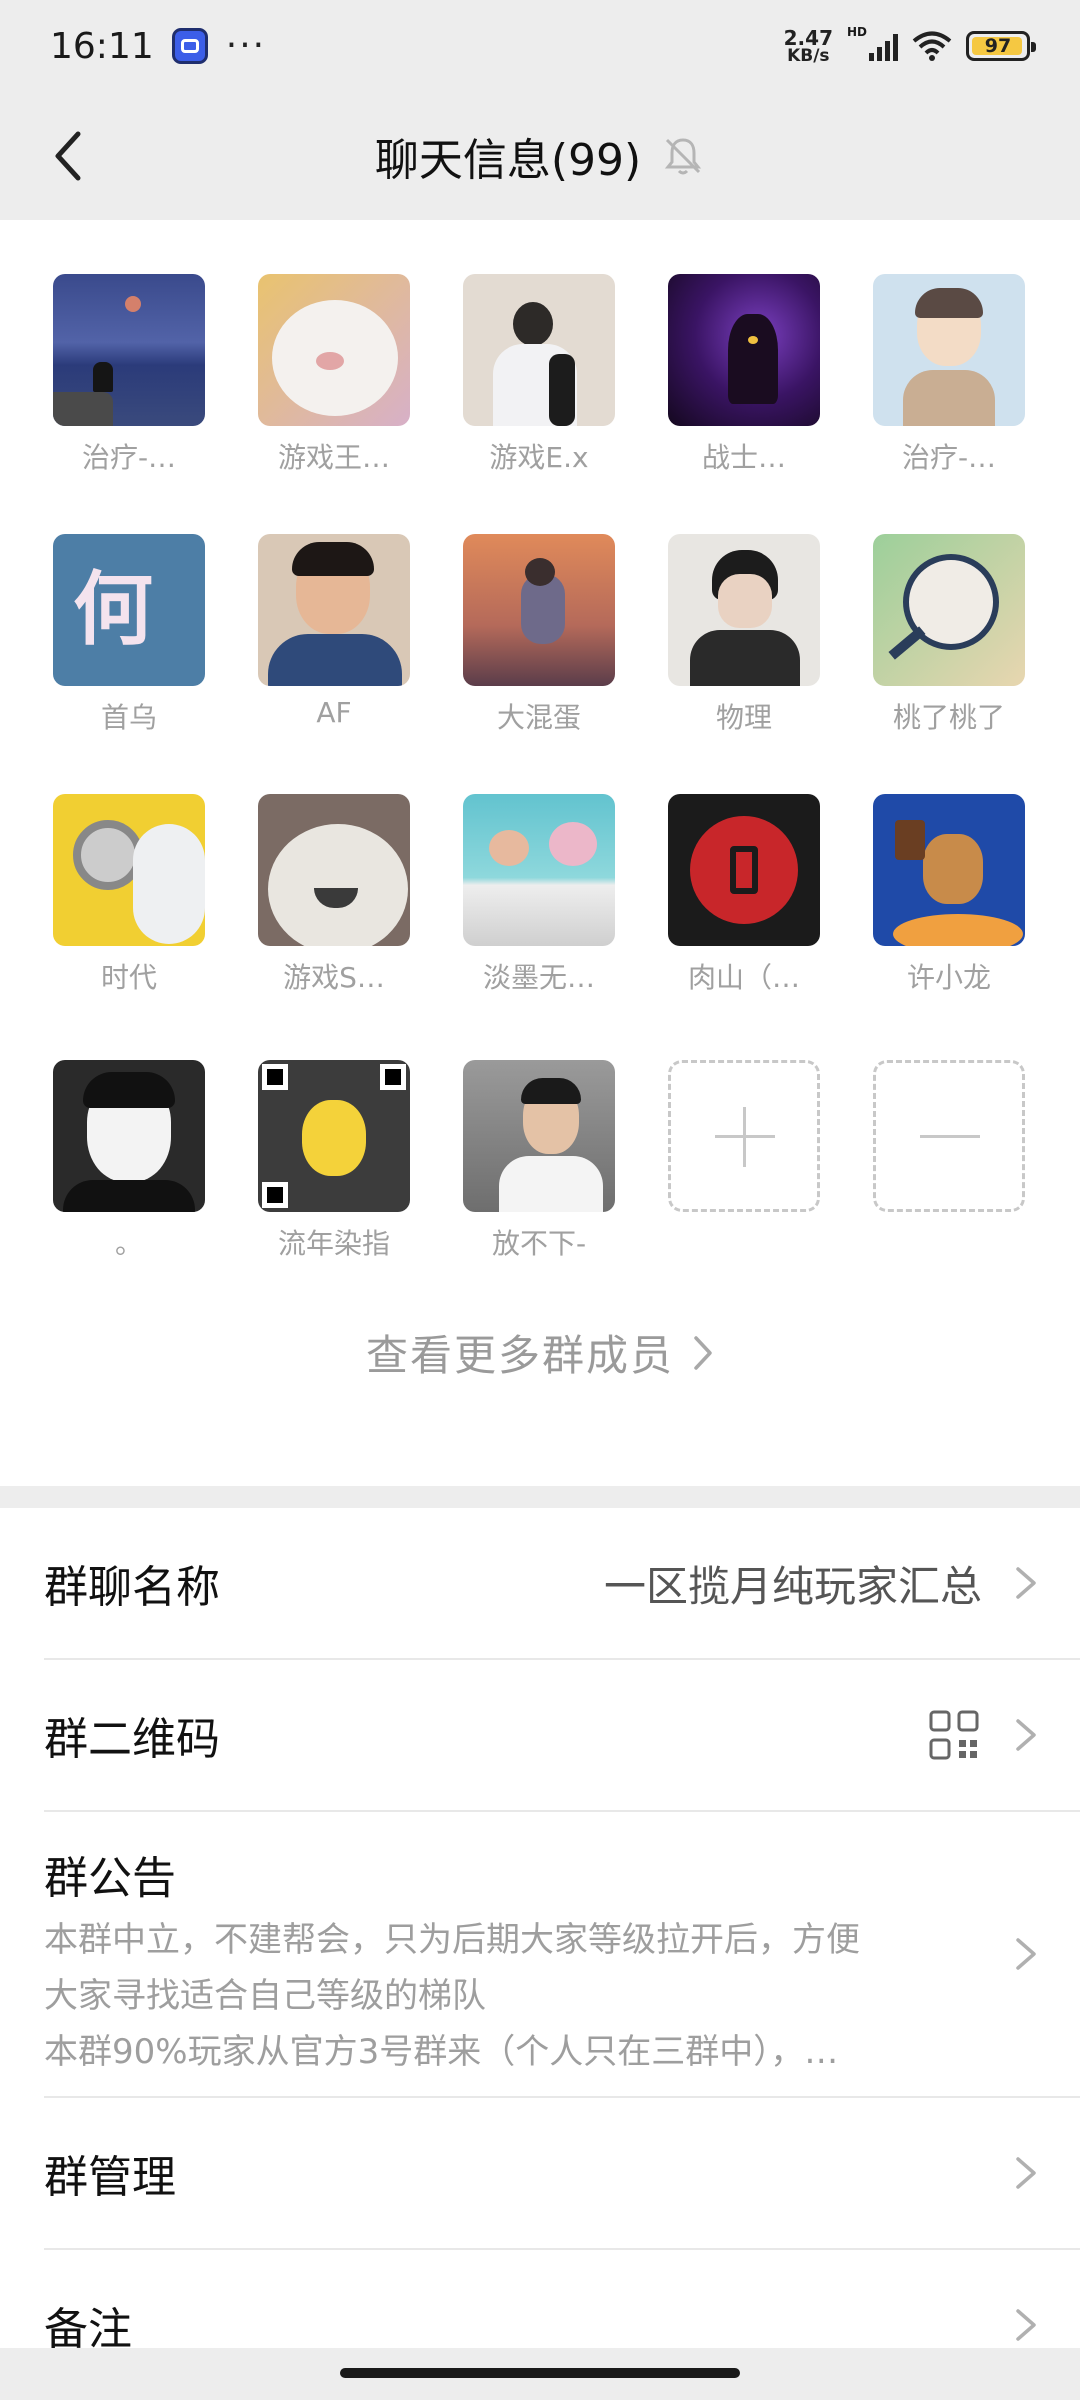 The height and width of the screenshot is (2400, 1080). What do you see at coordinates (333, 1243) in the screenshot?
I see `member-name: 流年染指` at bounding box center [333, 1243].